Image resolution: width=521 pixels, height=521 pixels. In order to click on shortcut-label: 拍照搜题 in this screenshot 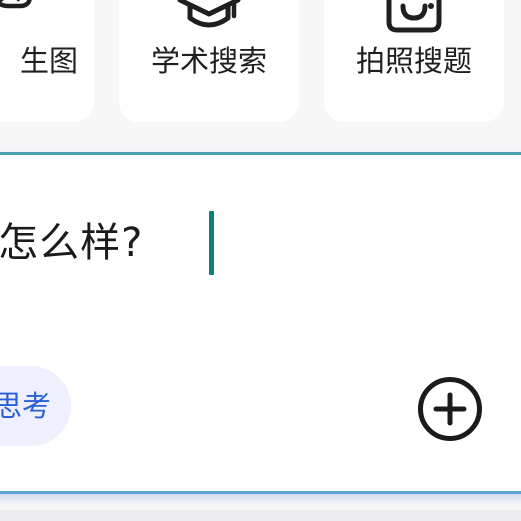, I will do `click(413, 61)`.